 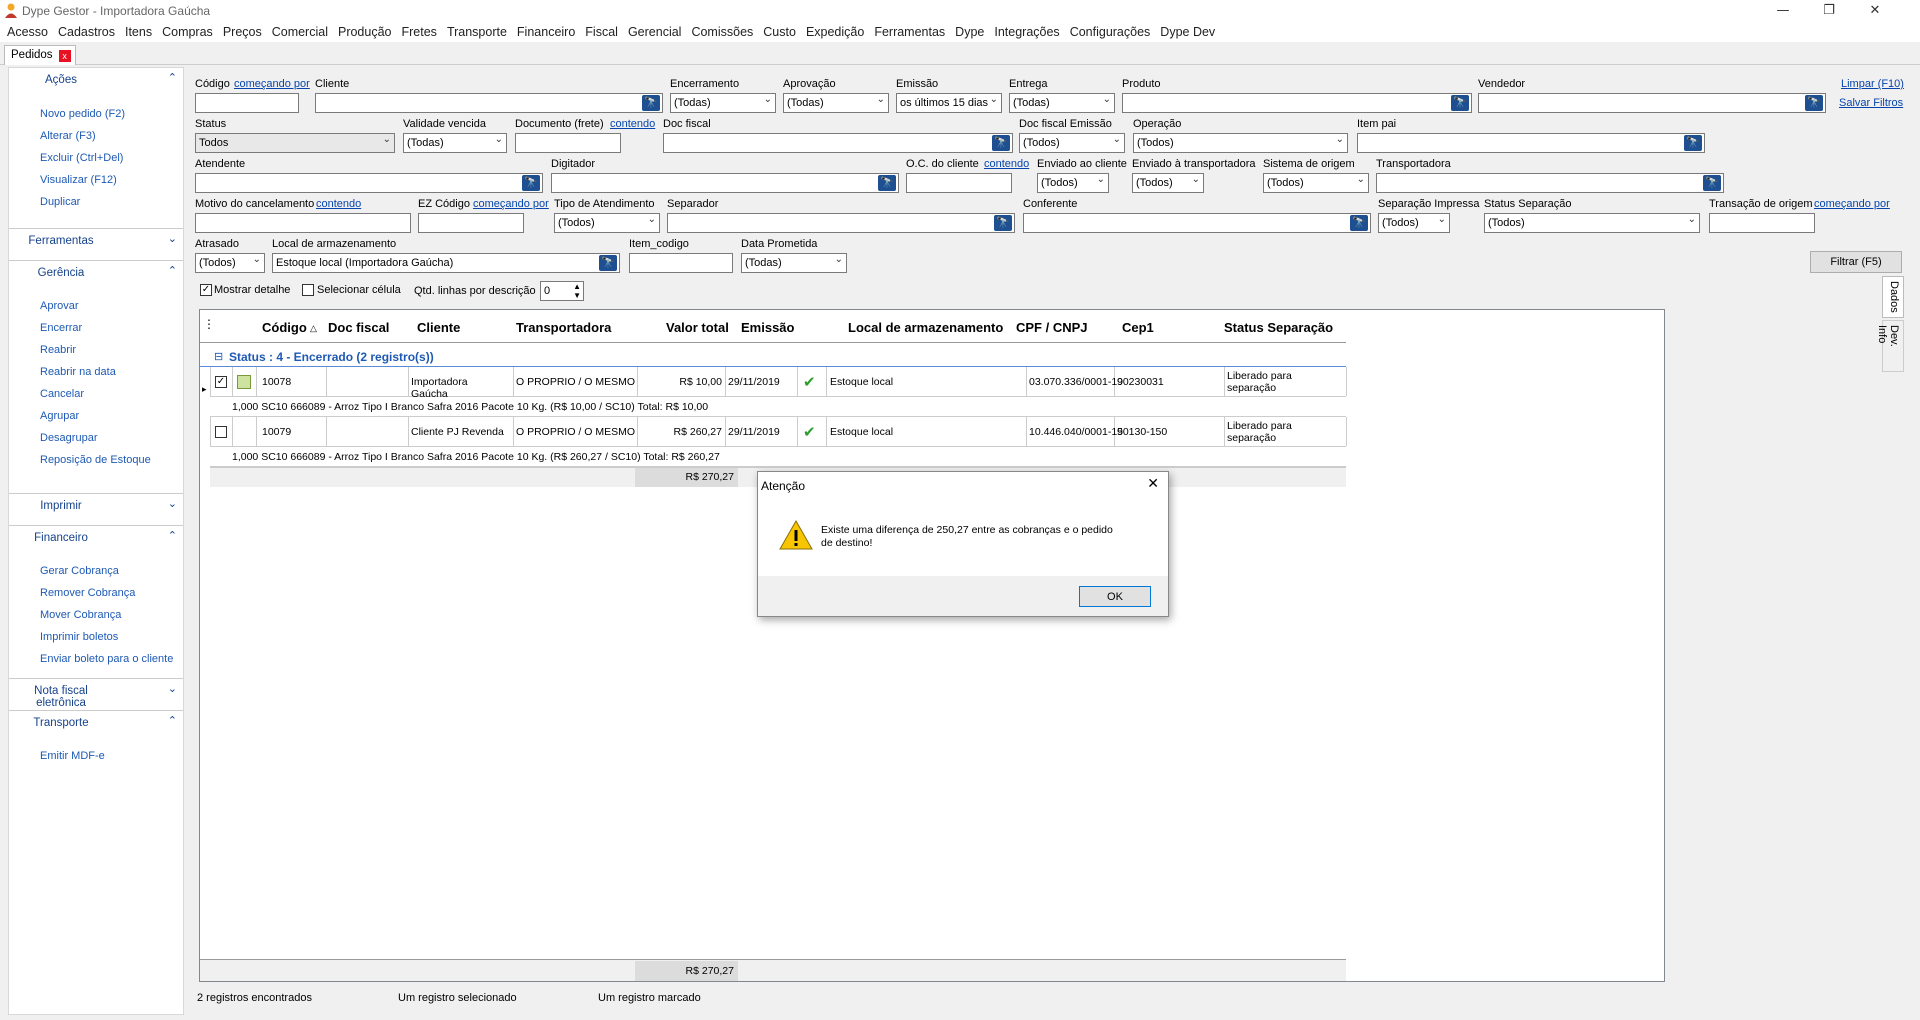 What do you see at coordinates (455, 143) in the screenshot?
I see `validade-select: (Todas) ⌄` at bounding box center [455, 143].